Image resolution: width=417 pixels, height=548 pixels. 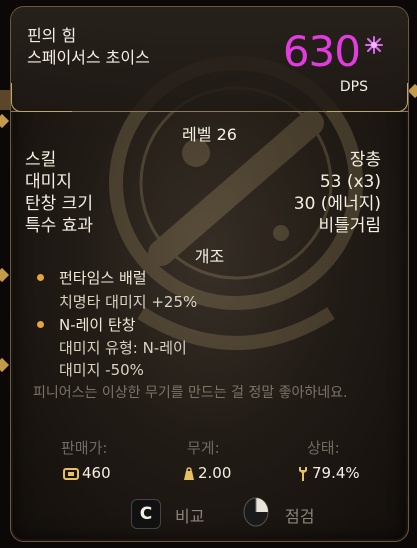 What do you see at coordinates (128, 302) in the screenshot?
I see `mod-detail: 치명타 대미지 +25%` at bounding box center [128, 302].